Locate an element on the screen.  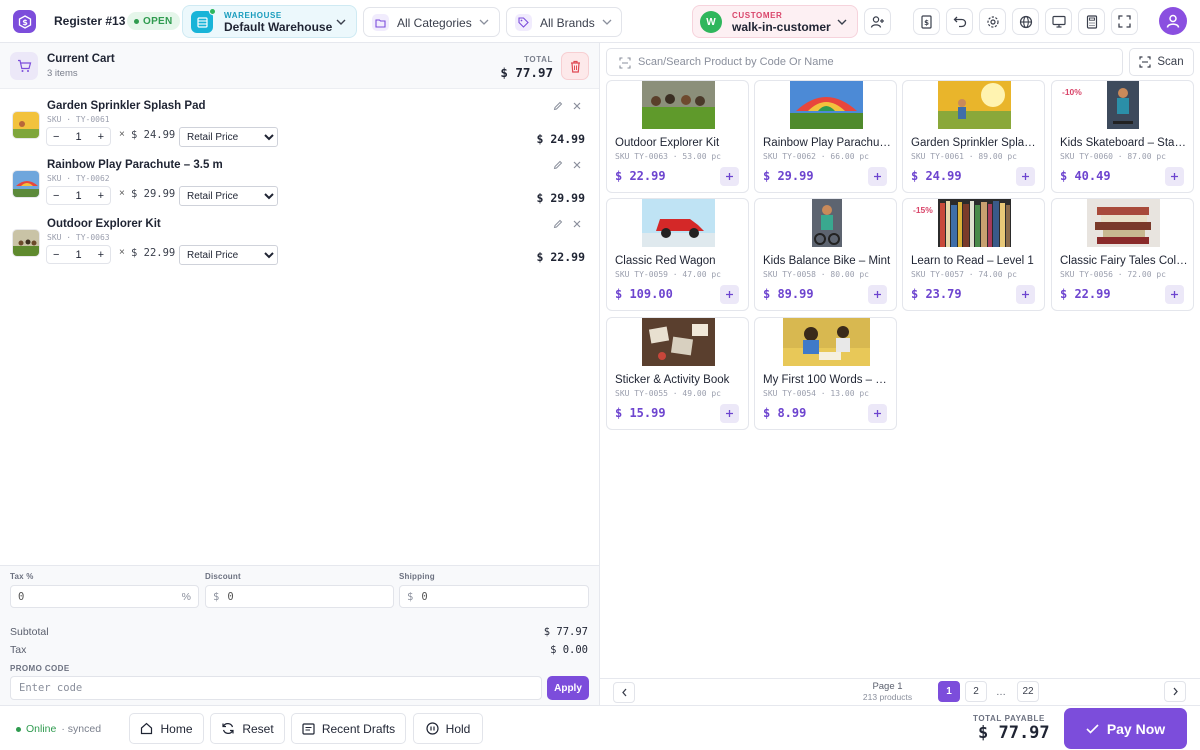
customer-selector: W CUSTOMER walk-in-customer is located at coordinates (775, 21).